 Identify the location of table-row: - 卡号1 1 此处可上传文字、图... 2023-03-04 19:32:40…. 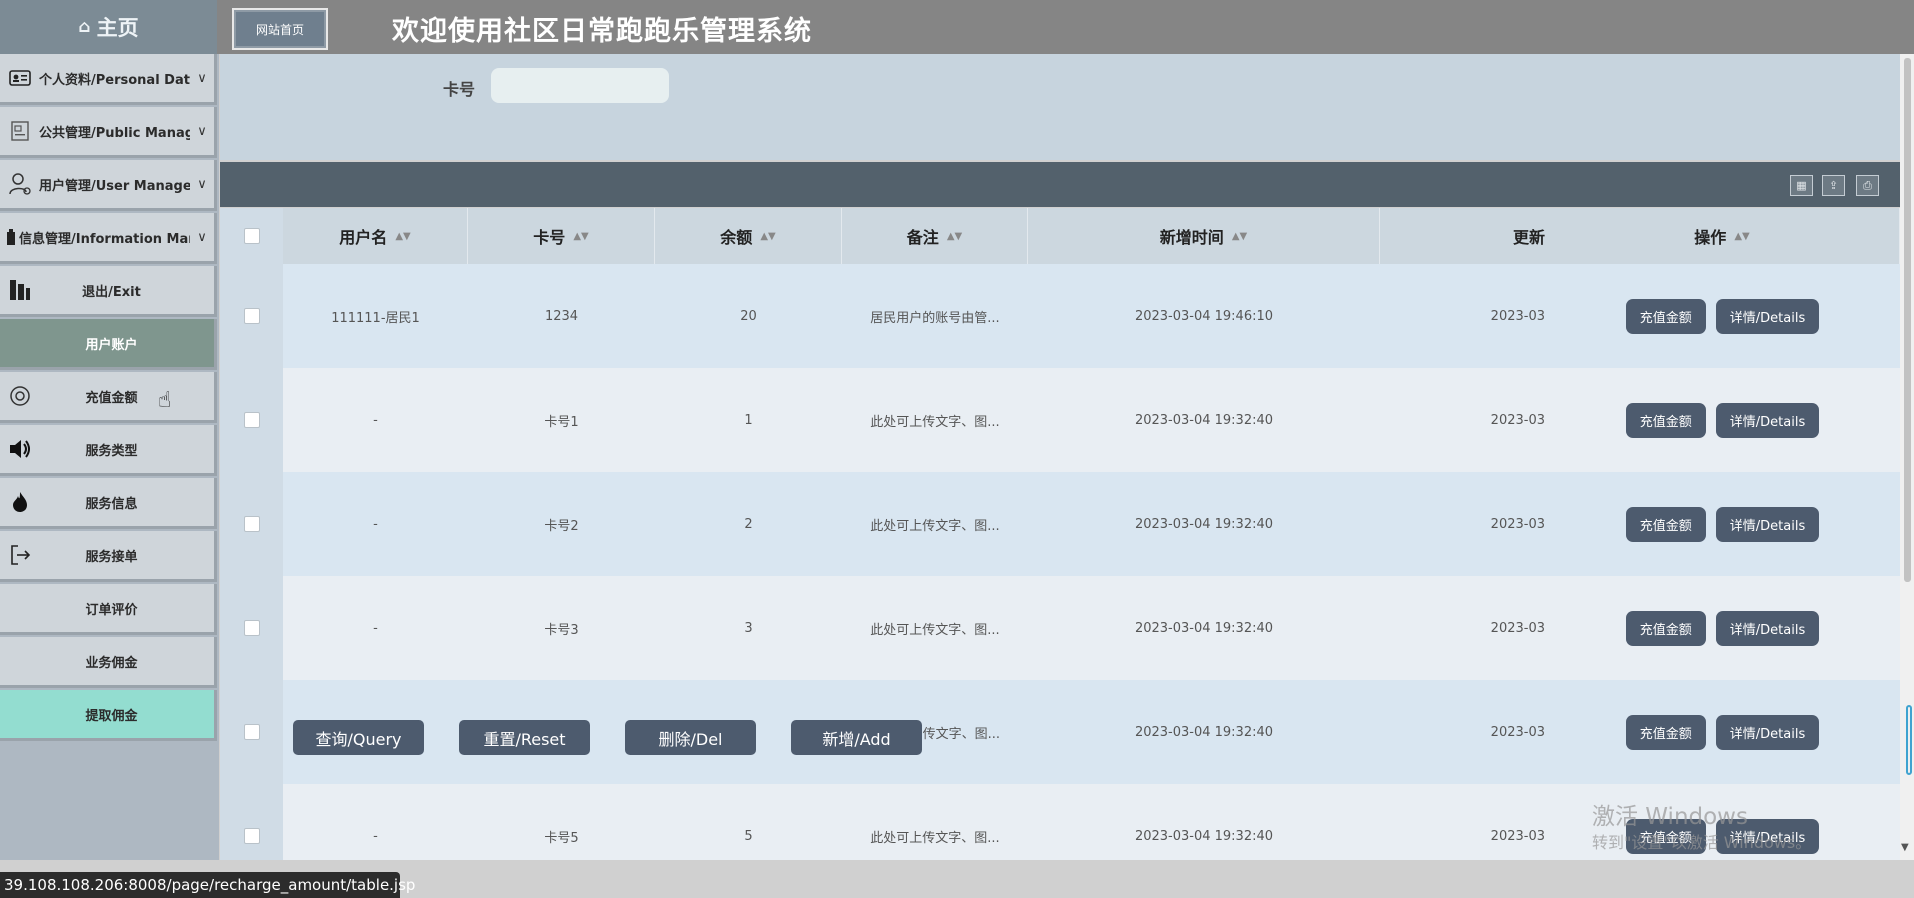
(1060, 420).